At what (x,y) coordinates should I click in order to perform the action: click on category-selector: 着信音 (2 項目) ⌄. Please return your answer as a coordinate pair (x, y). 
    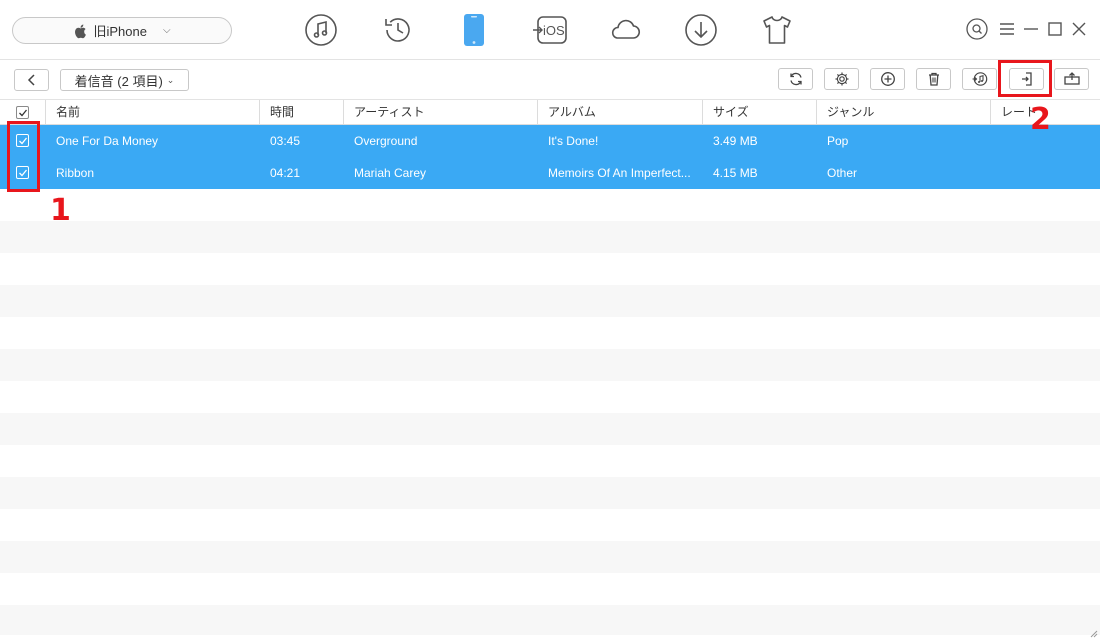
    Looking at the image, I should click on (124, 80).